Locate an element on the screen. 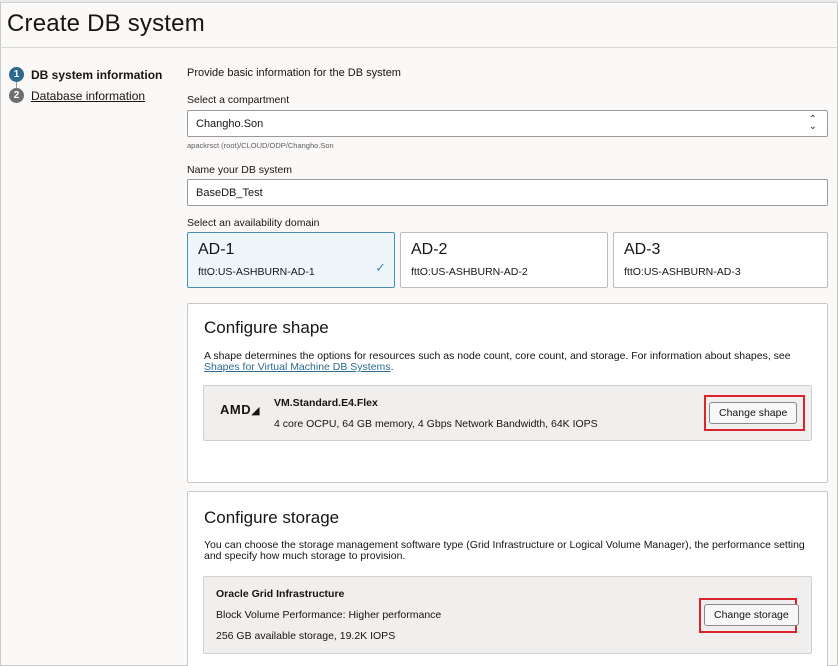 Image resolution: width=838 pixels, height=666 pixels. ad-detail: fttO:US-ASHBURN-AD-1 is located at coordinates (256, 272).